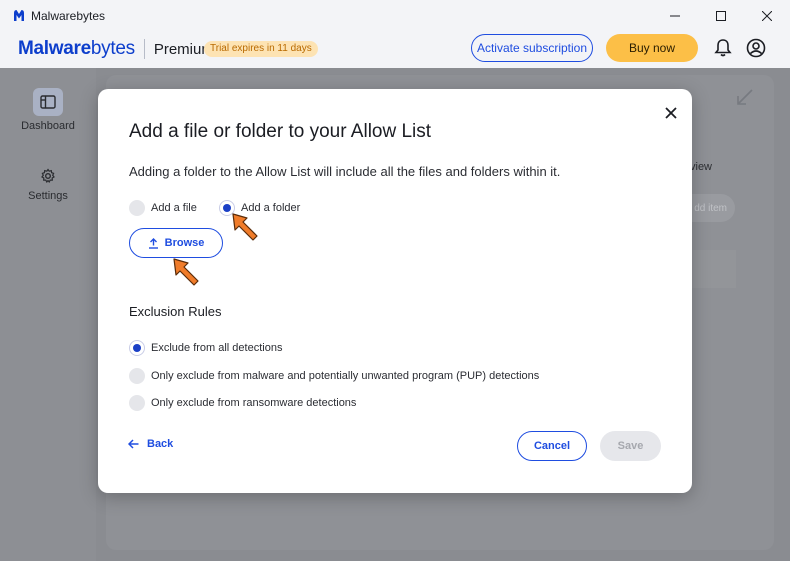 This screenshot has width=790, height=561. I want to click on sidebar-item-label: Dashboard, so click(48, 126).